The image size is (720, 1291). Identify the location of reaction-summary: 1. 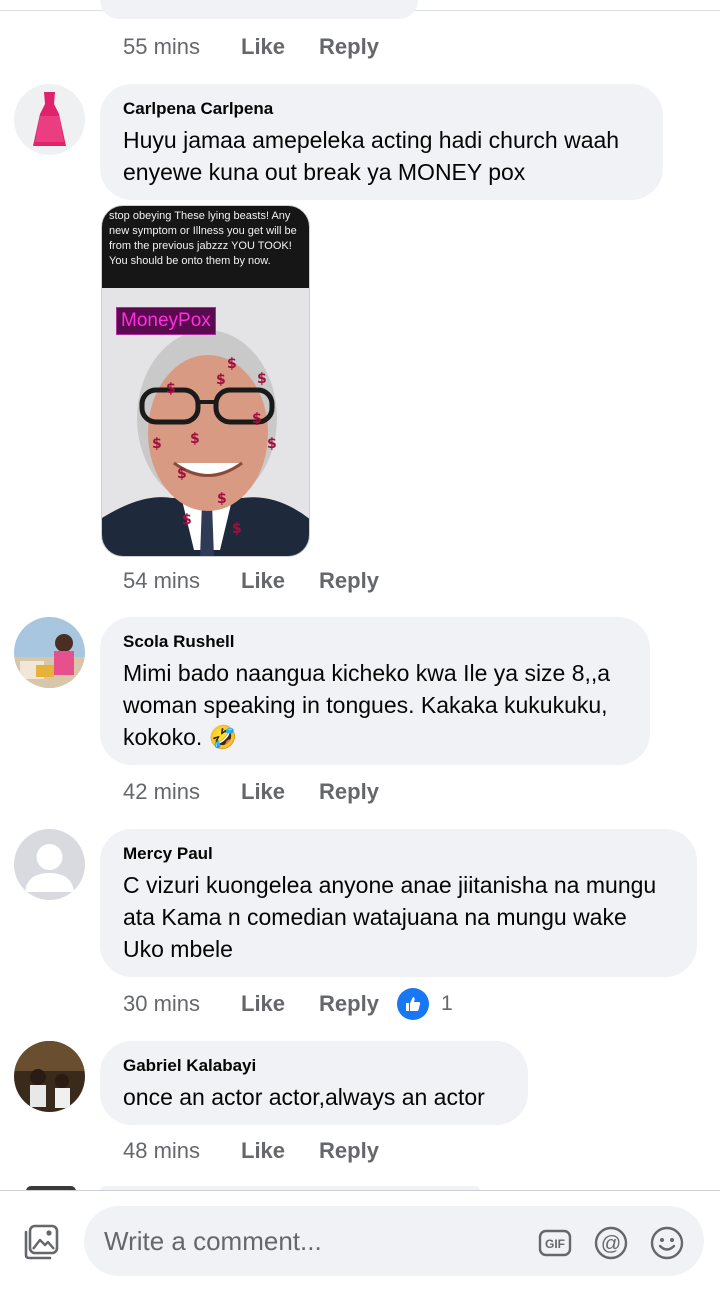
(424, 1004).